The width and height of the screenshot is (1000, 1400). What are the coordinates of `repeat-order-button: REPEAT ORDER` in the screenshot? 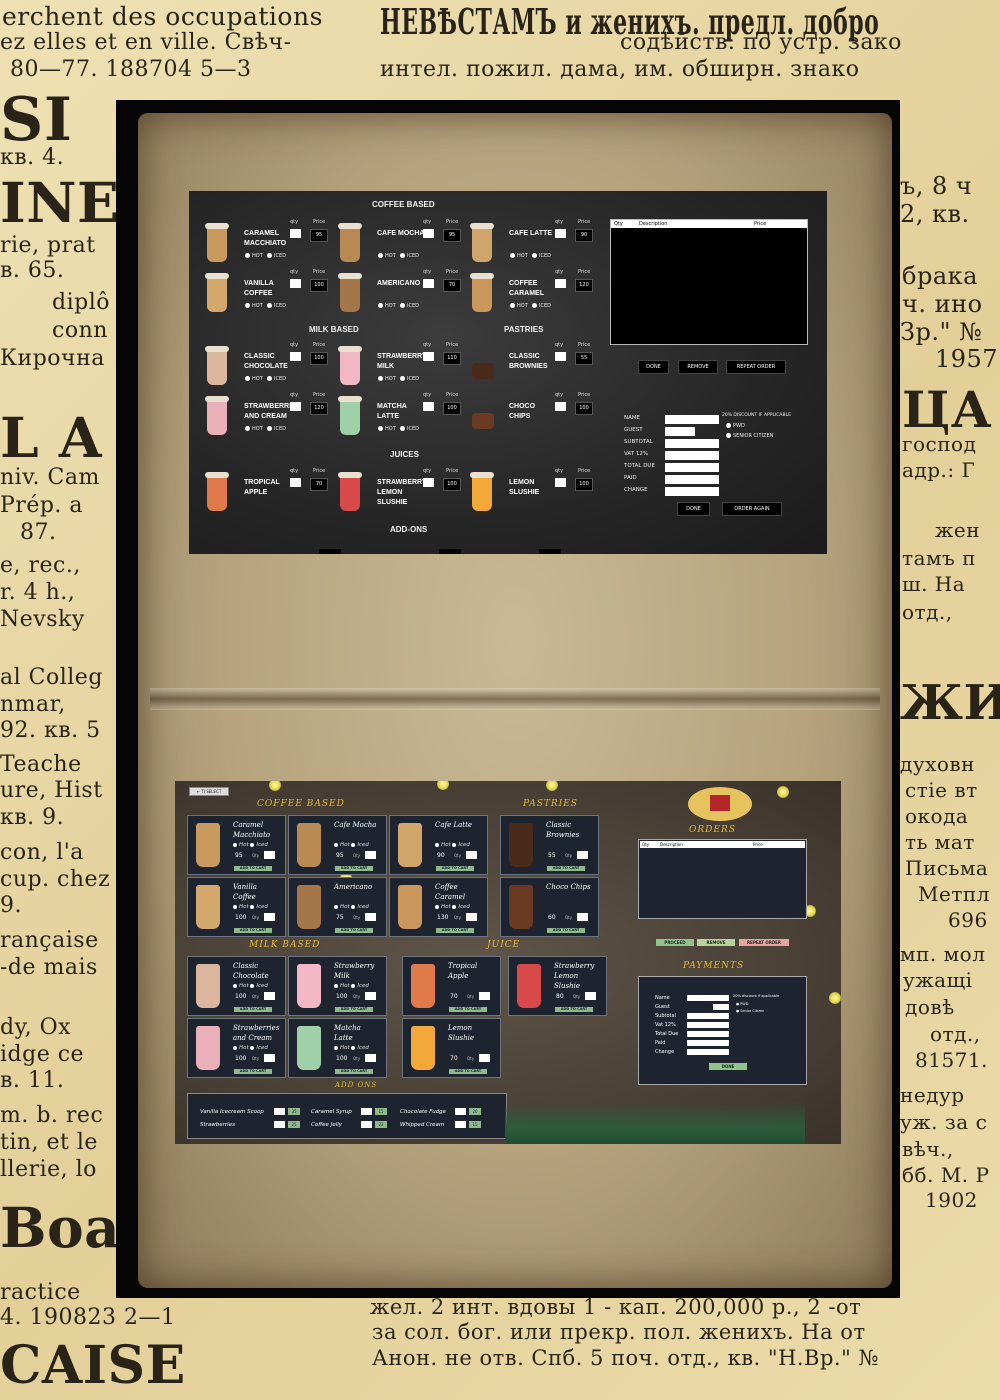 It's located at (756, 367).